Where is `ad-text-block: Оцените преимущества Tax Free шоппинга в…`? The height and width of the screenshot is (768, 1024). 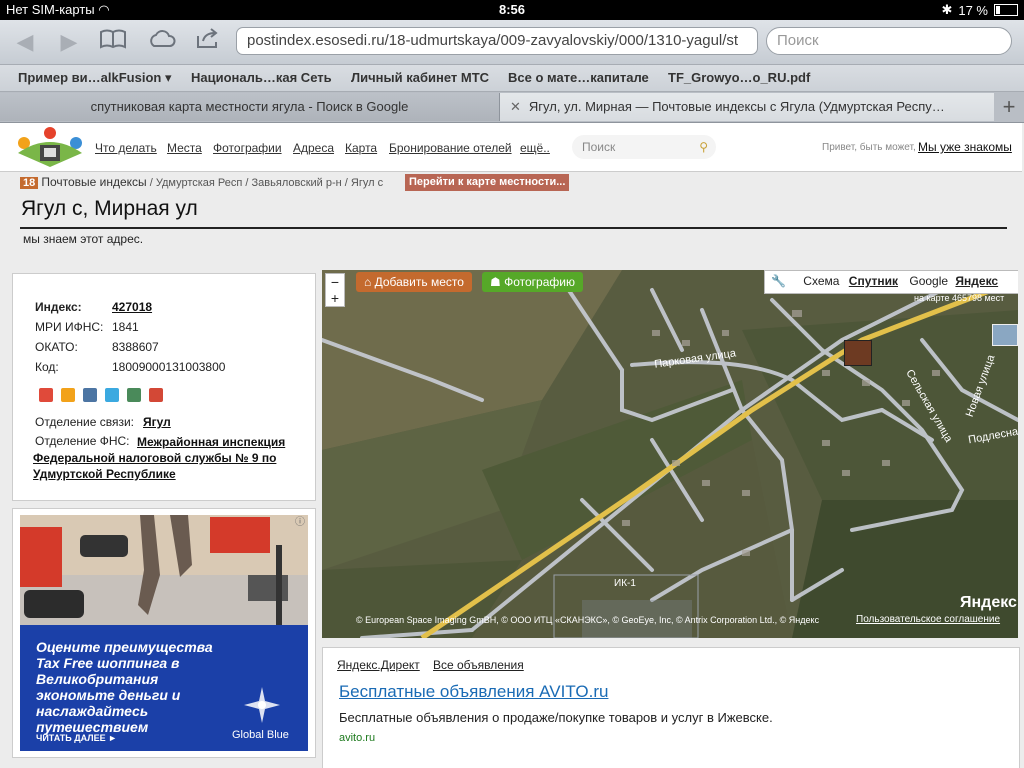
ad-text-block: Оцените преимущества Tax Free шоппинга в… is located at coordinates (164, 688).